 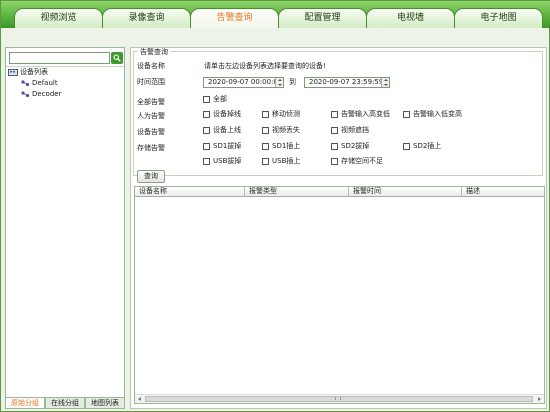 I want to click on end-time-value: 2020-09-07 23:59:59, so click(x=346, y=82).